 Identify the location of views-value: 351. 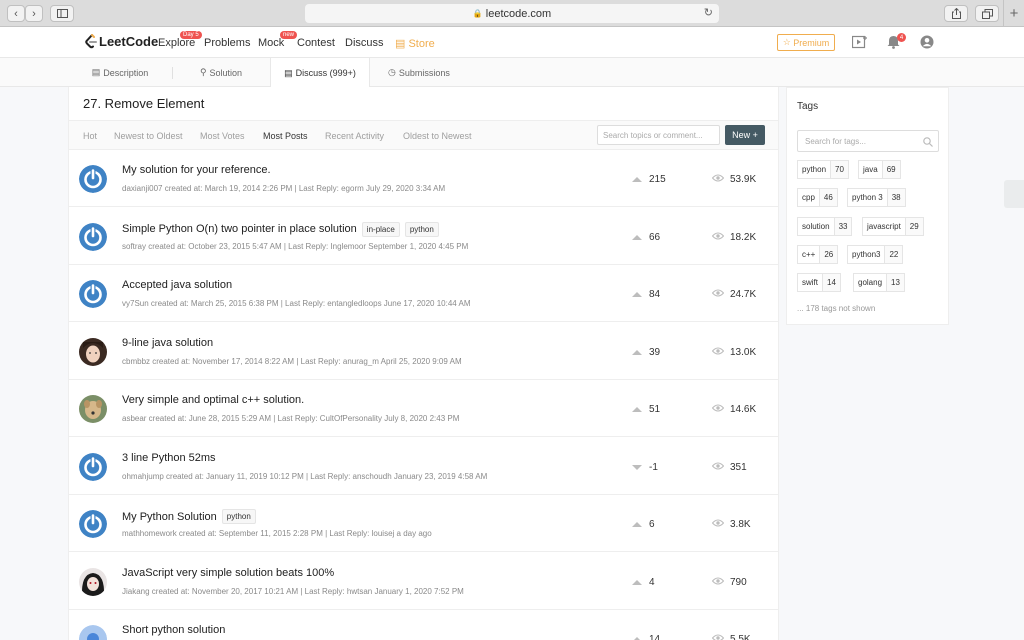
(738, 467).